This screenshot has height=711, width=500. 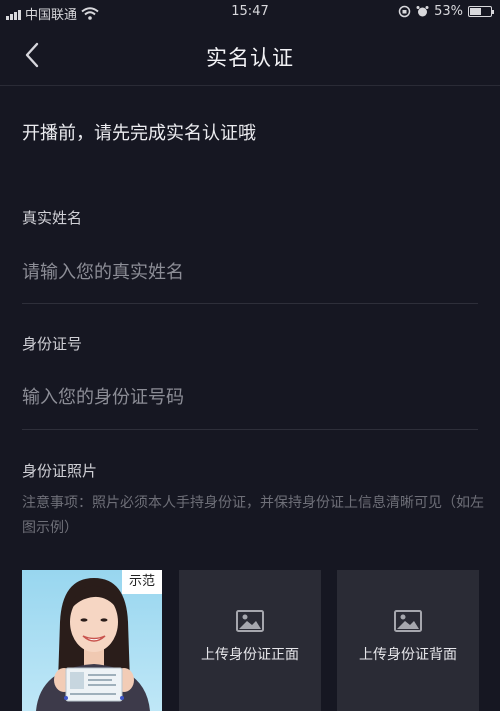 I want to click on battery-percent: 53%, so click(x=448, y=11).